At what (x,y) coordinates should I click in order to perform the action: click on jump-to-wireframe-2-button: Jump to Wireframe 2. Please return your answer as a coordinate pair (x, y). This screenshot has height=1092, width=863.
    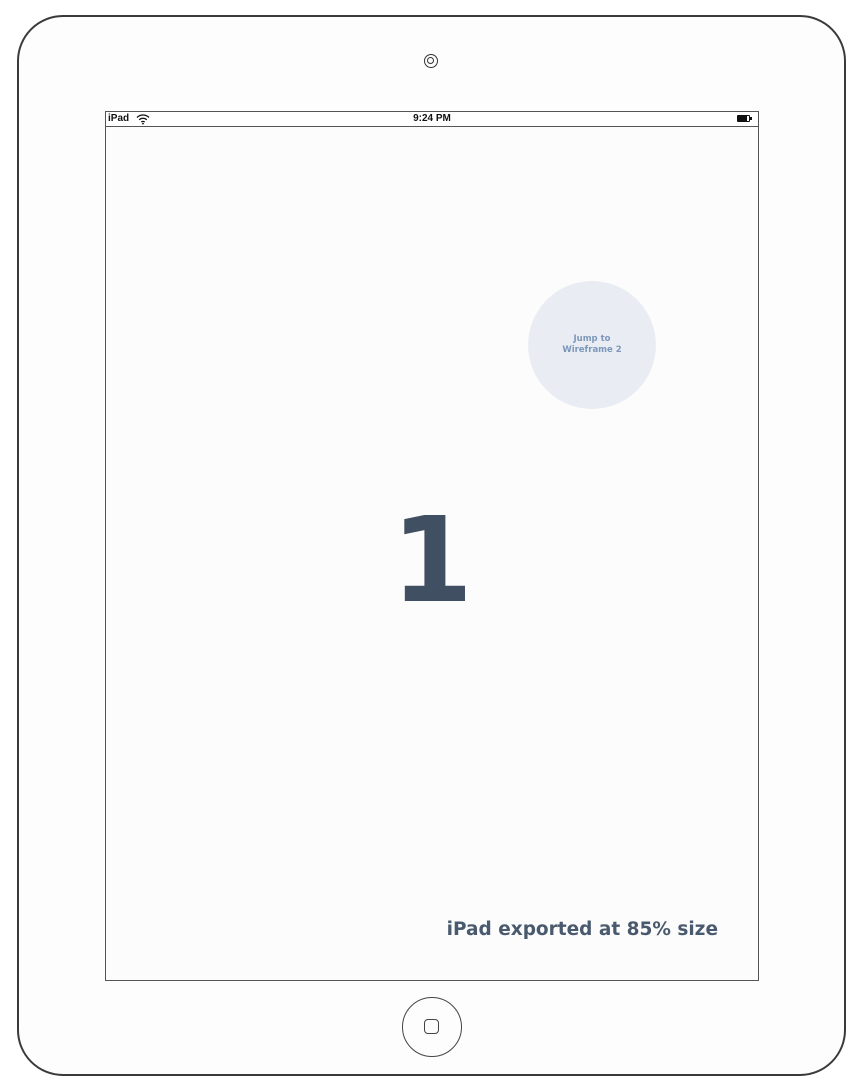
    Looking at the image, I should click on (592, 345).